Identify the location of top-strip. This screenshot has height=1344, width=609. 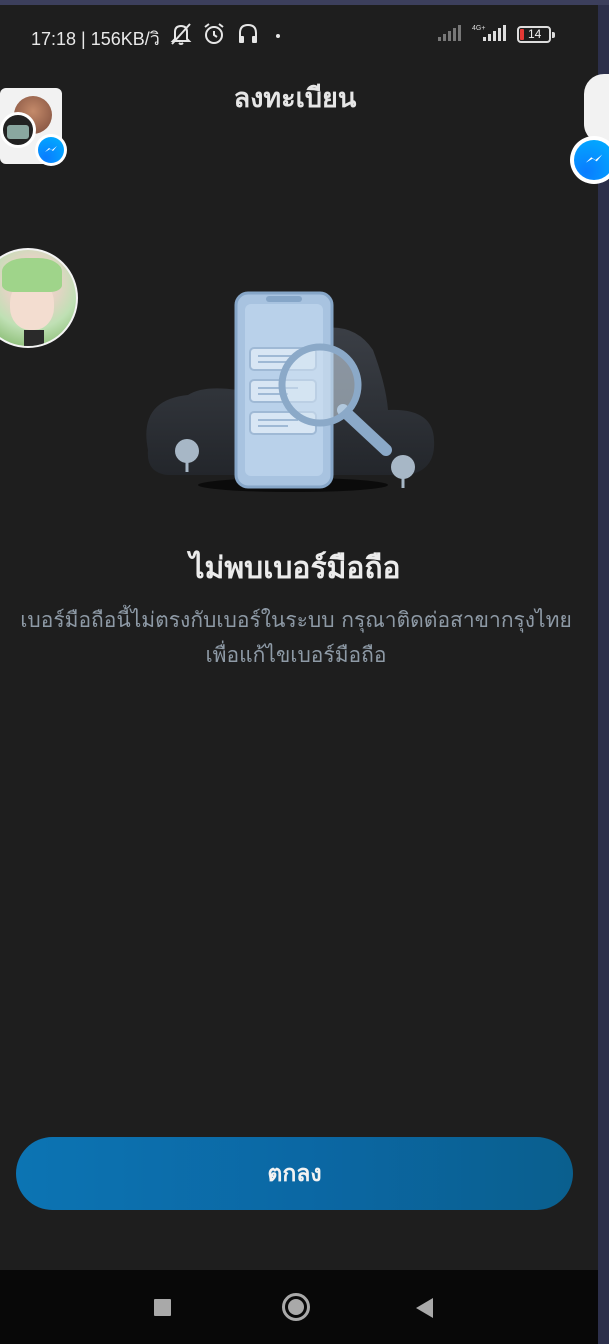
(304, 2).